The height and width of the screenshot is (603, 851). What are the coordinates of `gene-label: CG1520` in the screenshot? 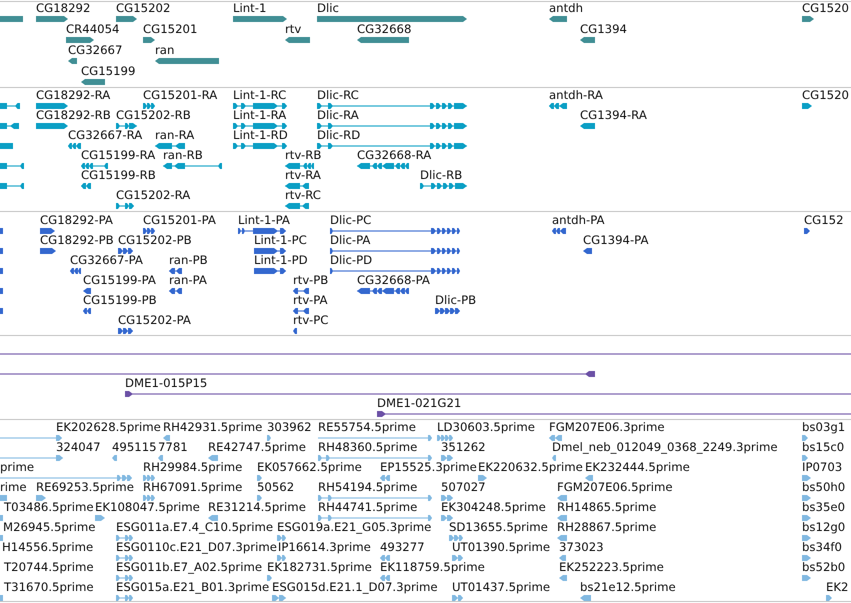 It's located at (825, 8).